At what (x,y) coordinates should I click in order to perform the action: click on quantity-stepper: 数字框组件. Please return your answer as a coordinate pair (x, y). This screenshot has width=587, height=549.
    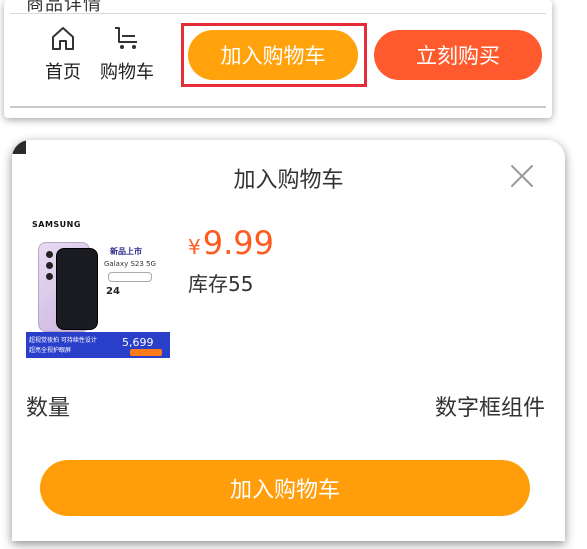
    Looking at the image, I should click on (490, 406).